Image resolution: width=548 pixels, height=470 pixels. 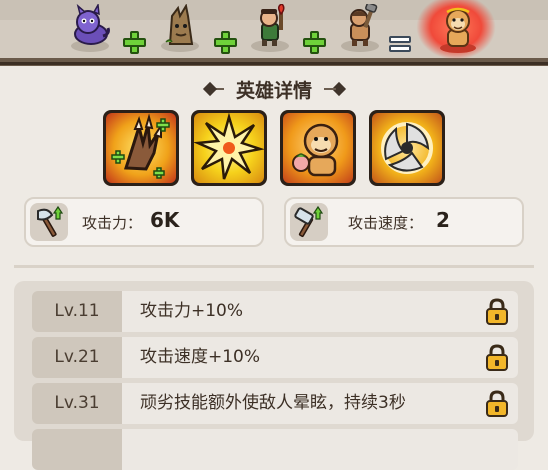 I want to click on stat-card-attack-speed: 攻击速度： 2, so click(x=404, y=222).